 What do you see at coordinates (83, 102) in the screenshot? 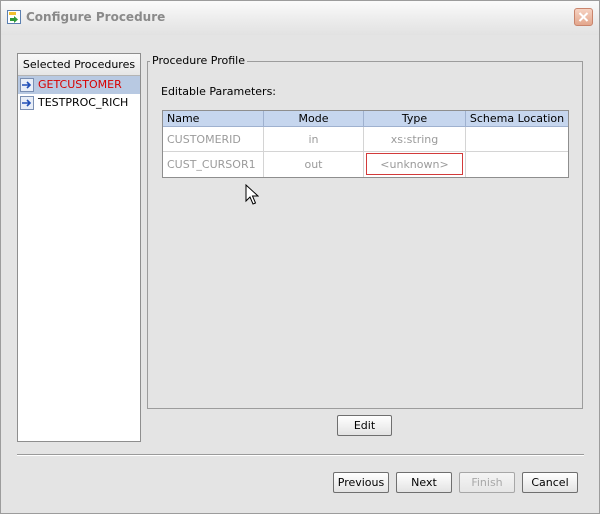
I see `procedure-item-label: TESTPROC_RICH` at bounding box center [83, 102].